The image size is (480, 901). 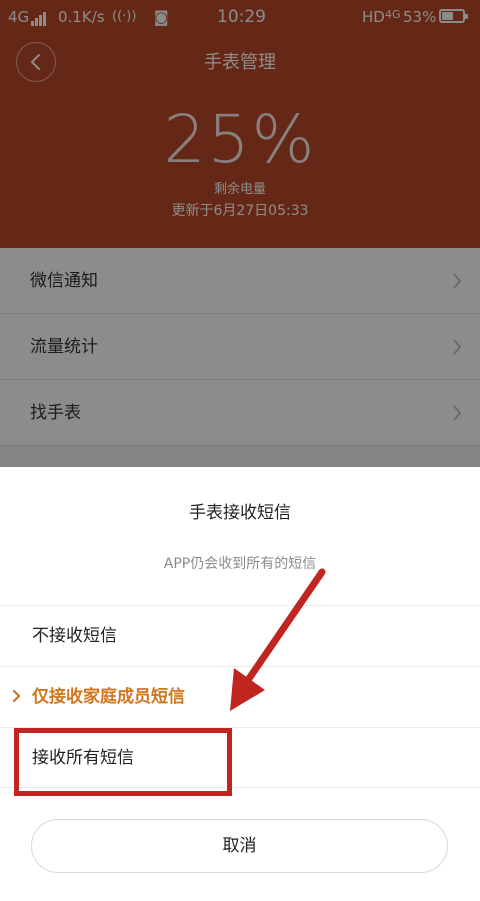 I want to click on cancel-button: 取消, so click(x=239, y=846).